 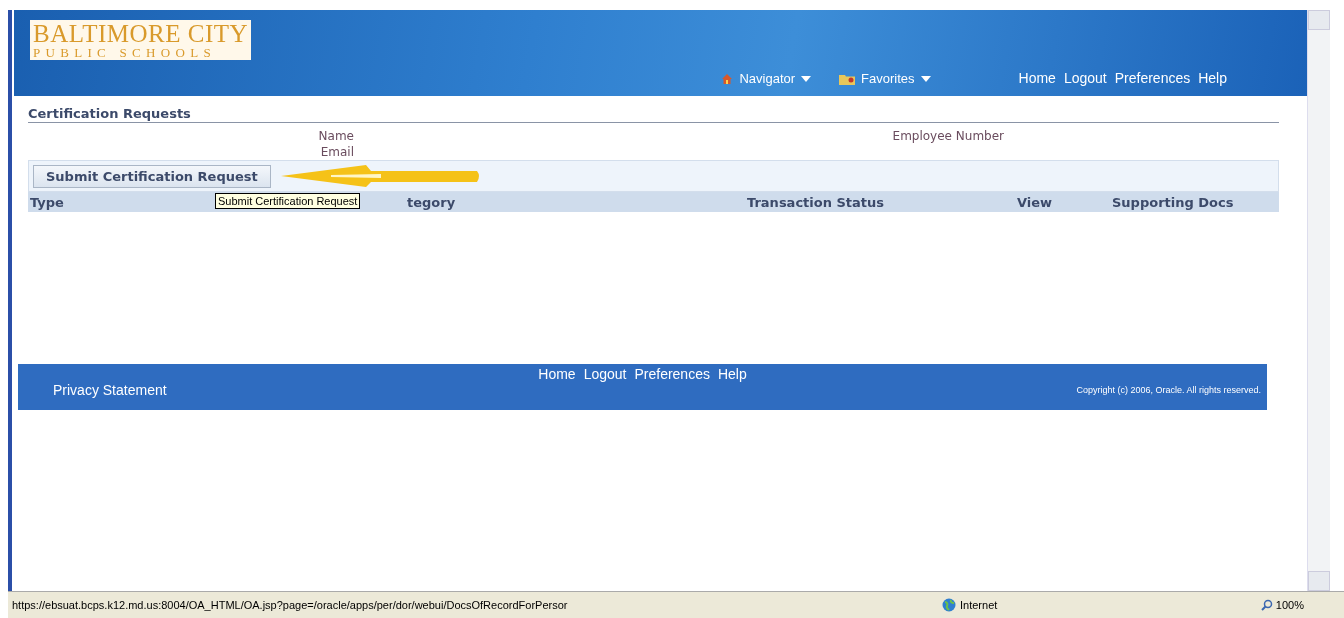 I want to click on column-header: Transaction Status, so click(x=815, y=202).